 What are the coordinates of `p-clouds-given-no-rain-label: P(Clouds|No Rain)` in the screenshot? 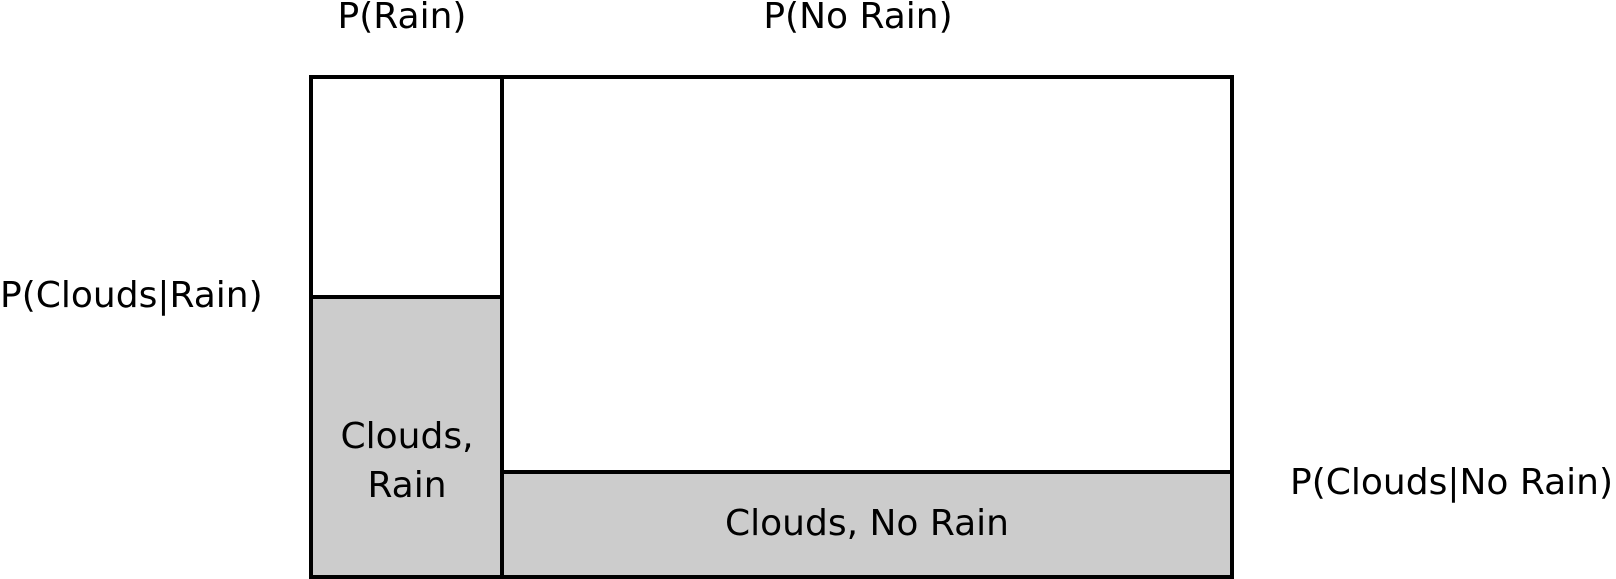 It's located at (1451, 482).